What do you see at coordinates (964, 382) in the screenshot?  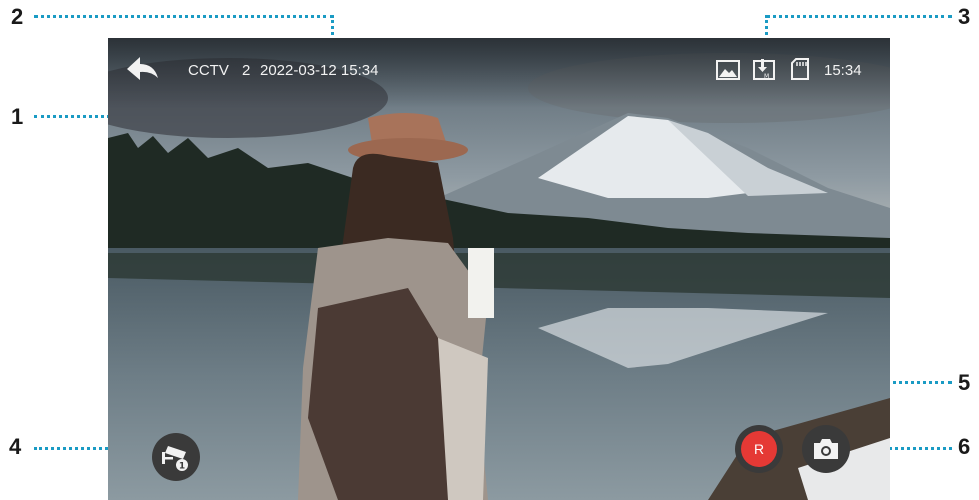 I see `callout-number-5: 5` at bounding box center [964, 382].